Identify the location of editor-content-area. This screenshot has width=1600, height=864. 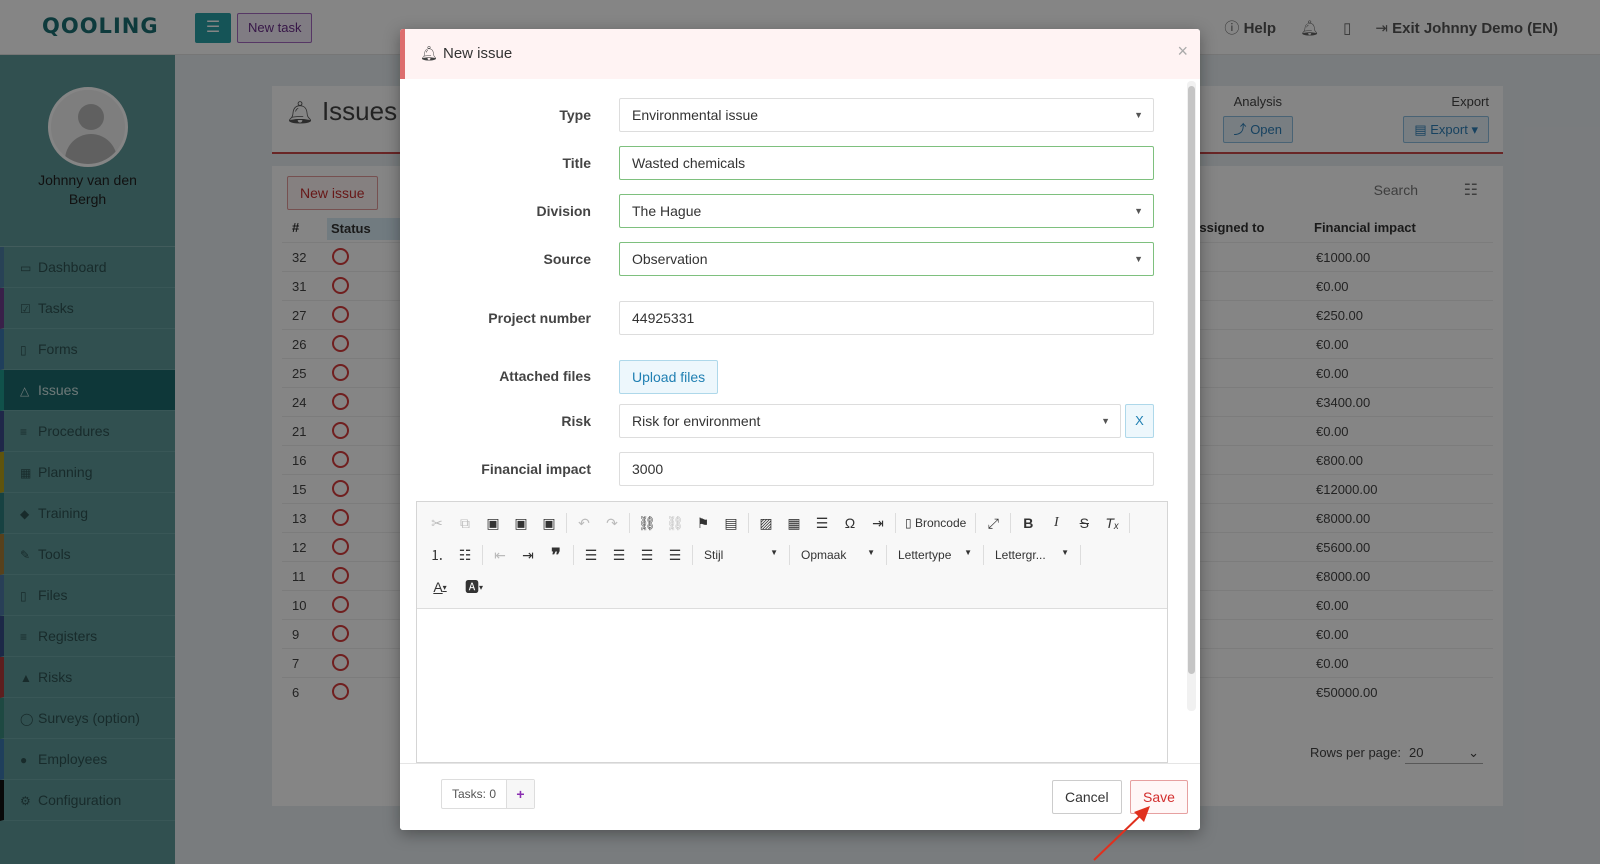
(792, 685).